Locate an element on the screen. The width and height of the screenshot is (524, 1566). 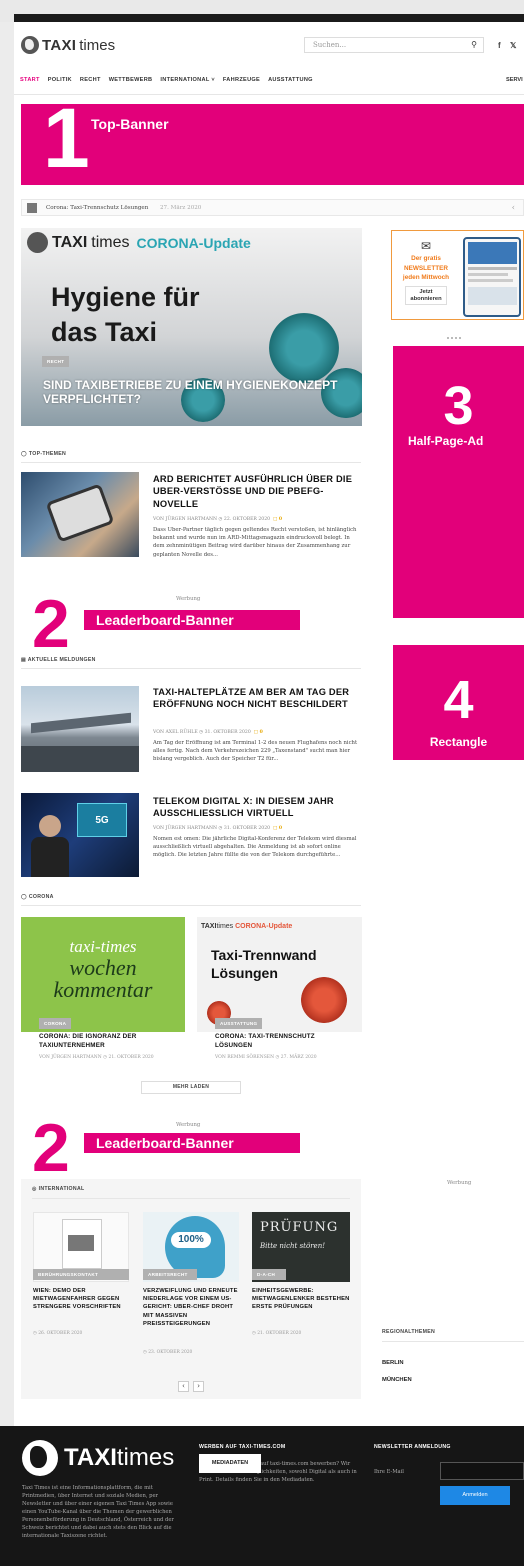
envelope-icon: ✉ is located at coordinates (426, 246).